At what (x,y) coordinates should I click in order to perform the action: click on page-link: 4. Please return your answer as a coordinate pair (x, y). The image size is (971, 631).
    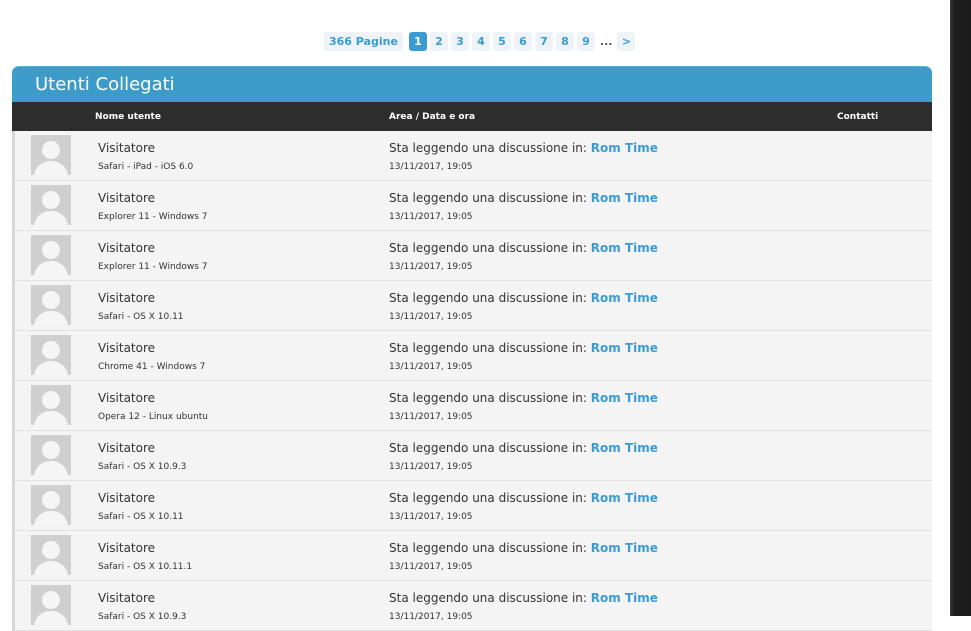
    Looking at the image, I should click on (480, 41).